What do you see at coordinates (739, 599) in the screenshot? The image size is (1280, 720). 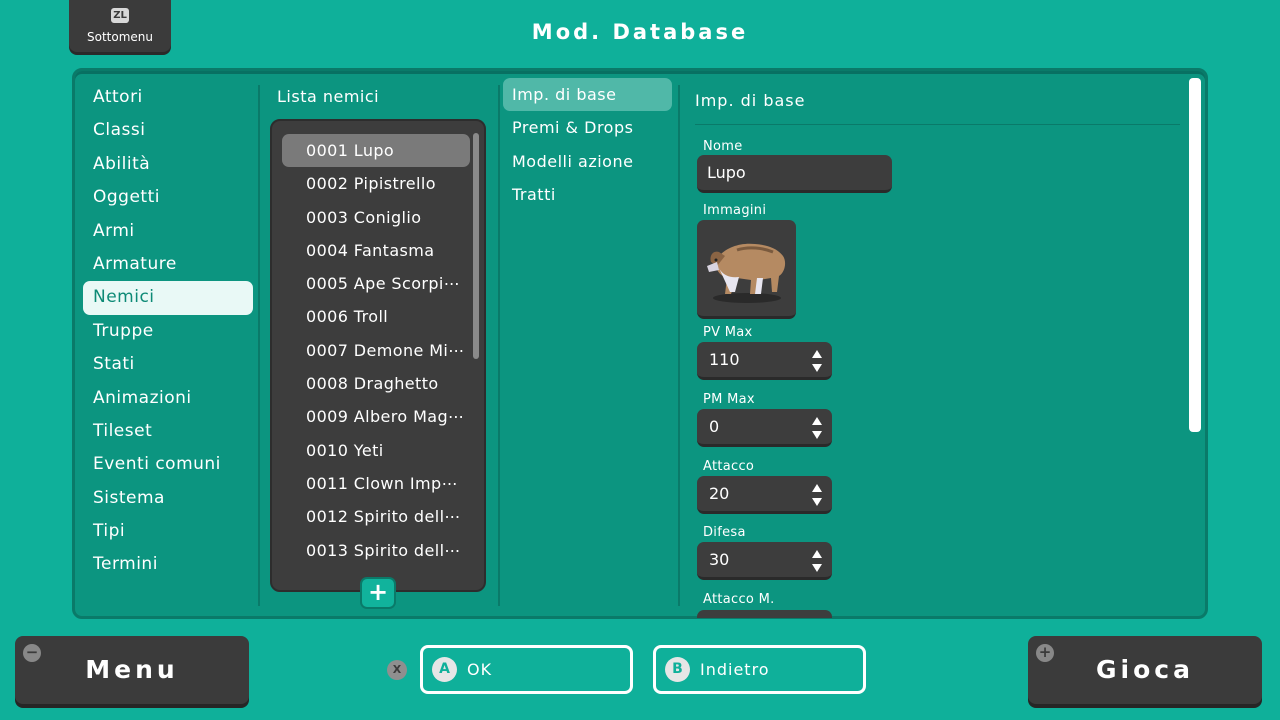 I see `m-attack-label: Attacco M.` at bounding box center [739, 599].